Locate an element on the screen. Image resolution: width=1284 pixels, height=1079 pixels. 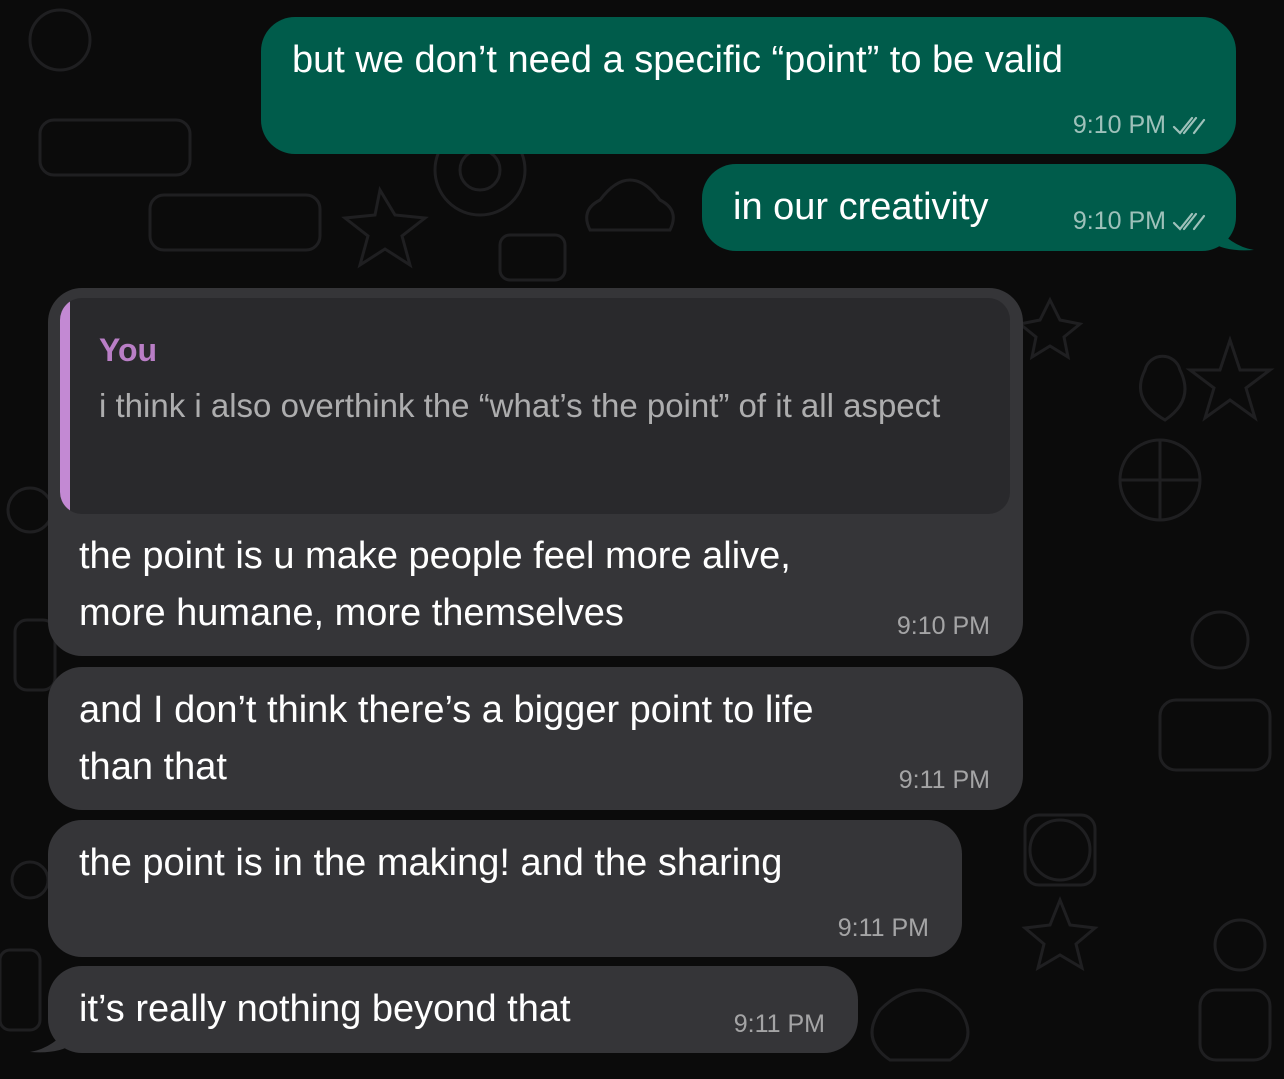
outgoing-message: in our creativity 9:10 PM is located at coordinates (969, 207).